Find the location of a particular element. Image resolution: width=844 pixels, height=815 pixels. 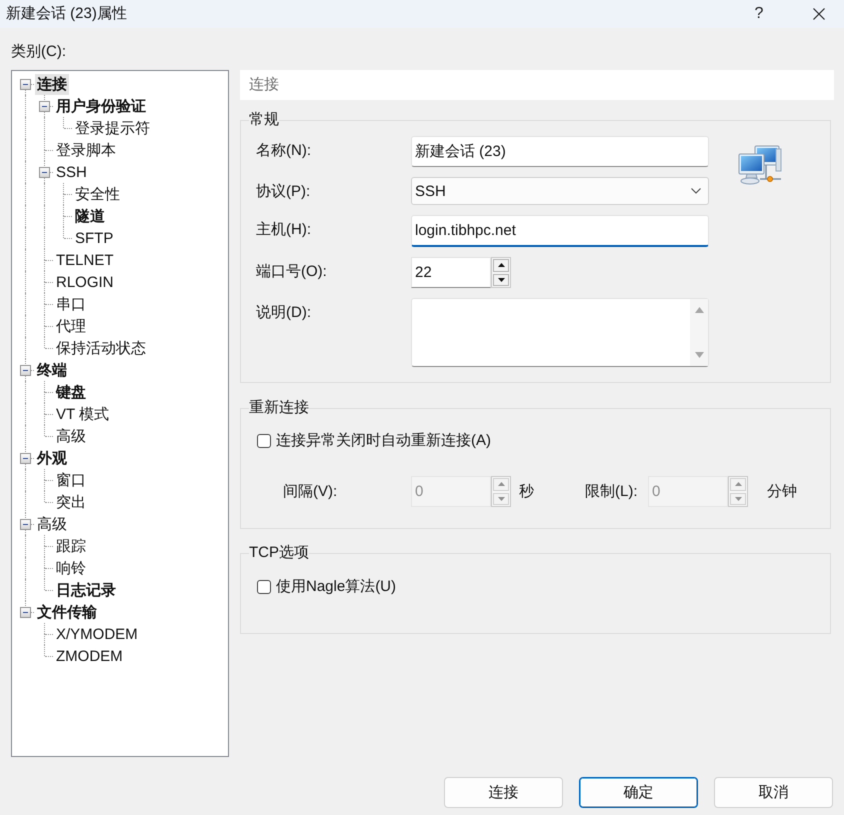

field-label: 端口号(O): is located at coordinates (291, 272).